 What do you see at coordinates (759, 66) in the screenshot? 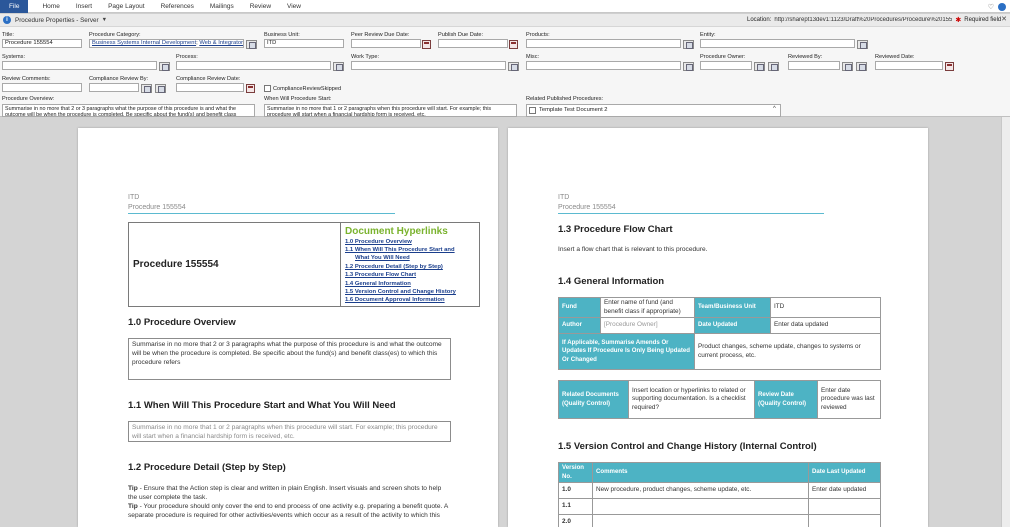
I see `owner-check-names-icon` at bounding box center [759, 66].